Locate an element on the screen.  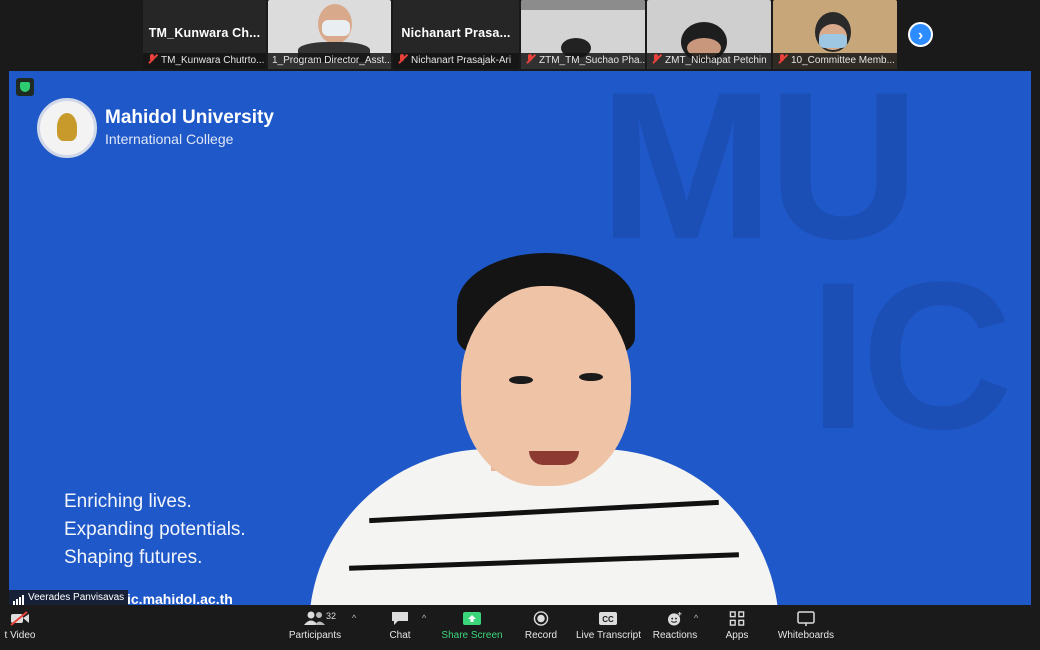
slogan-line: Enriching lives. is located at coordinates (128, 501).